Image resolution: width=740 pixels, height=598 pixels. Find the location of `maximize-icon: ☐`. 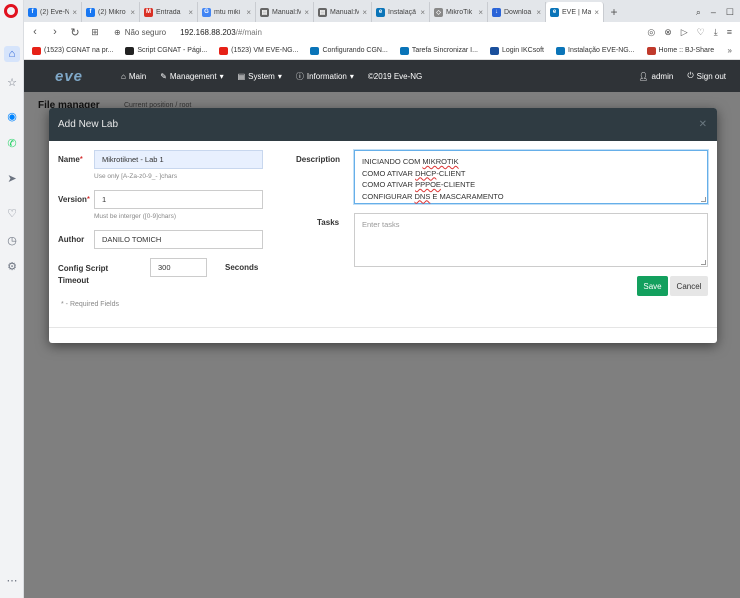

maximize-icon: ☐ is located at coordinates (730, 12).